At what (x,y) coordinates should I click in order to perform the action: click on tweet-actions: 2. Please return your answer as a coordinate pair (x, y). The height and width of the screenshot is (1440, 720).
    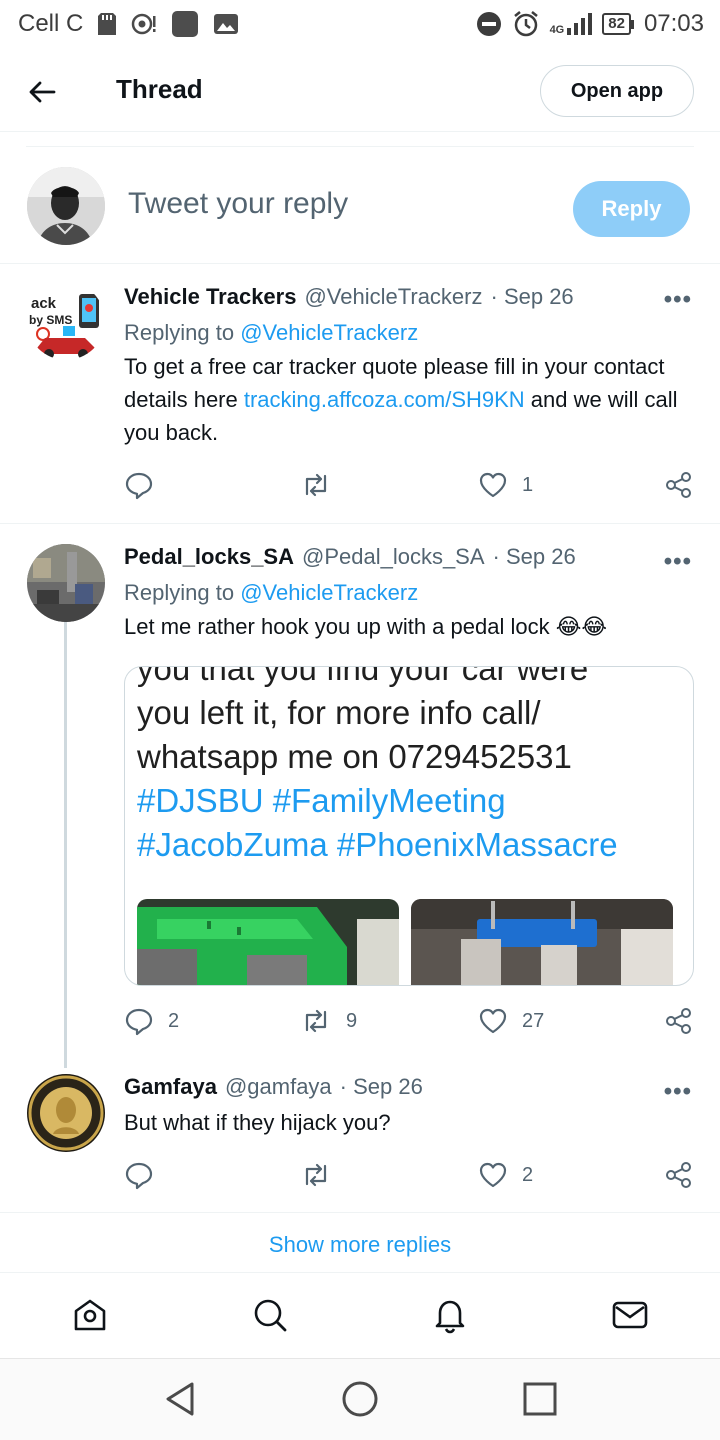
    Looking at the image, I should click on (409, 1177).